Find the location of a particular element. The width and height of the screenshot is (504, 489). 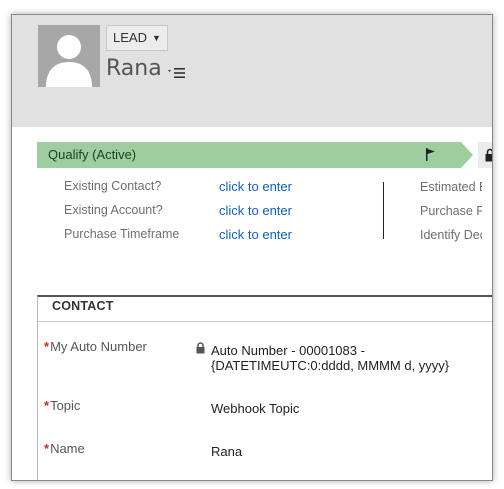

auto-number-value-line1: Auto Number - 00001083 - is located at coordinates (288, 350).